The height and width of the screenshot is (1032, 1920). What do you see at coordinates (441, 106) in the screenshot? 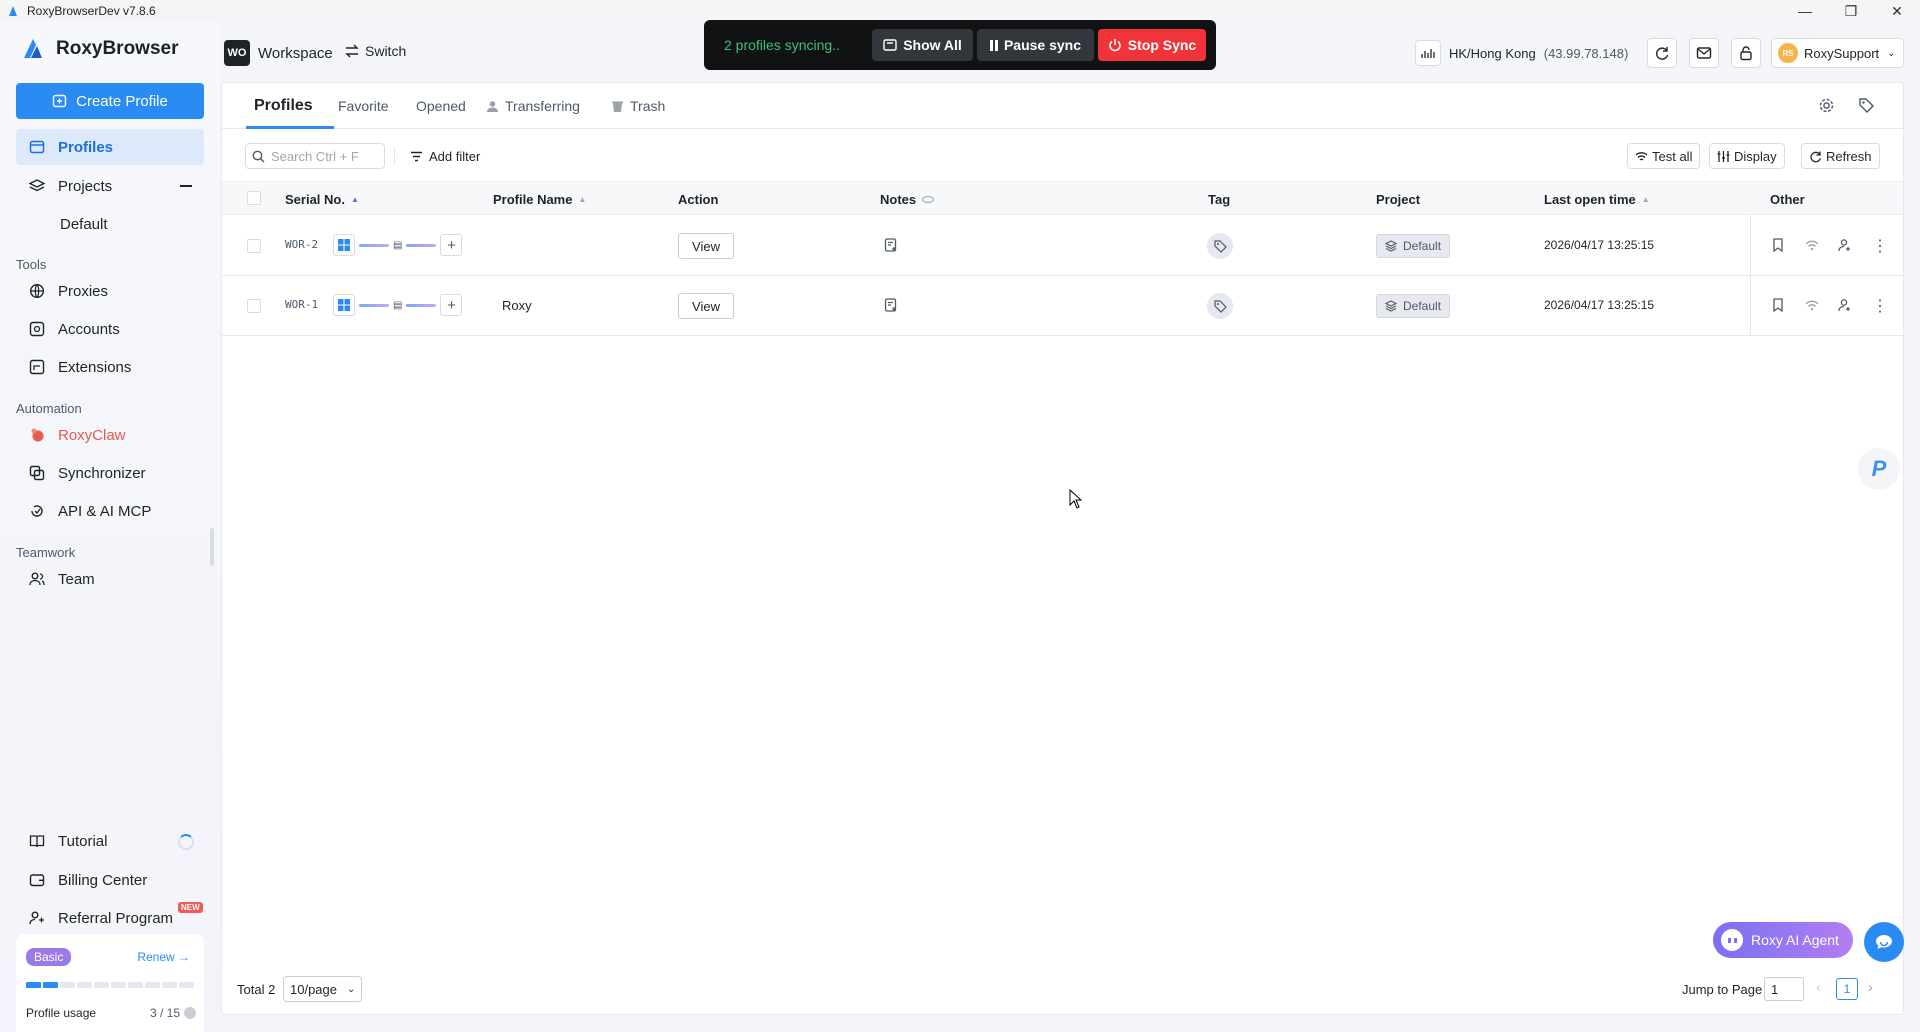
I see `tab-opened: Opened` at bounding box center [441, 106].